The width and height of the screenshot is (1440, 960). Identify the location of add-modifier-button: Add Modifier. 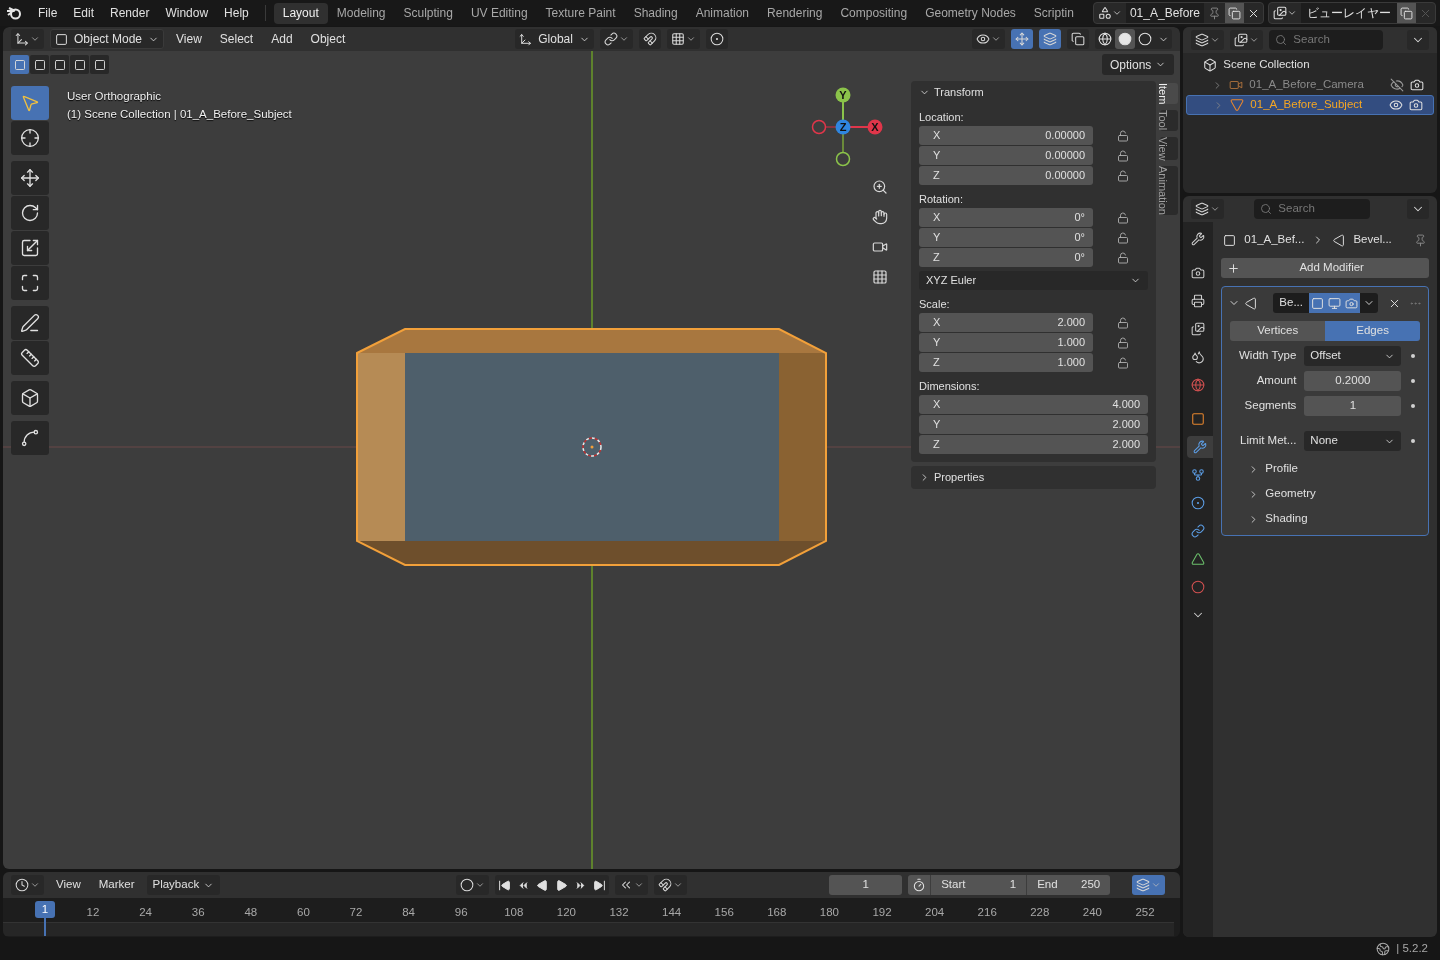
(1325, 268).